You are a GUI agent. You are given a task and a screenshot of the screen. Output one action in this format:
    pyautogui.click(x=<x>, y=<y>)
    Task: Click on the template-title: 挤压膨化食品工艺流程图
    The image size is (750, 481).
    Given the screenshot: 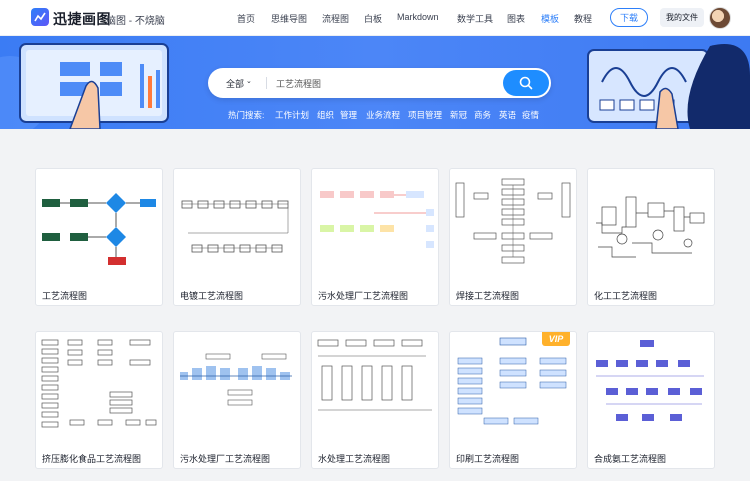 What is the action you would take?
    pyautogui.click(x=92, y=459)
    